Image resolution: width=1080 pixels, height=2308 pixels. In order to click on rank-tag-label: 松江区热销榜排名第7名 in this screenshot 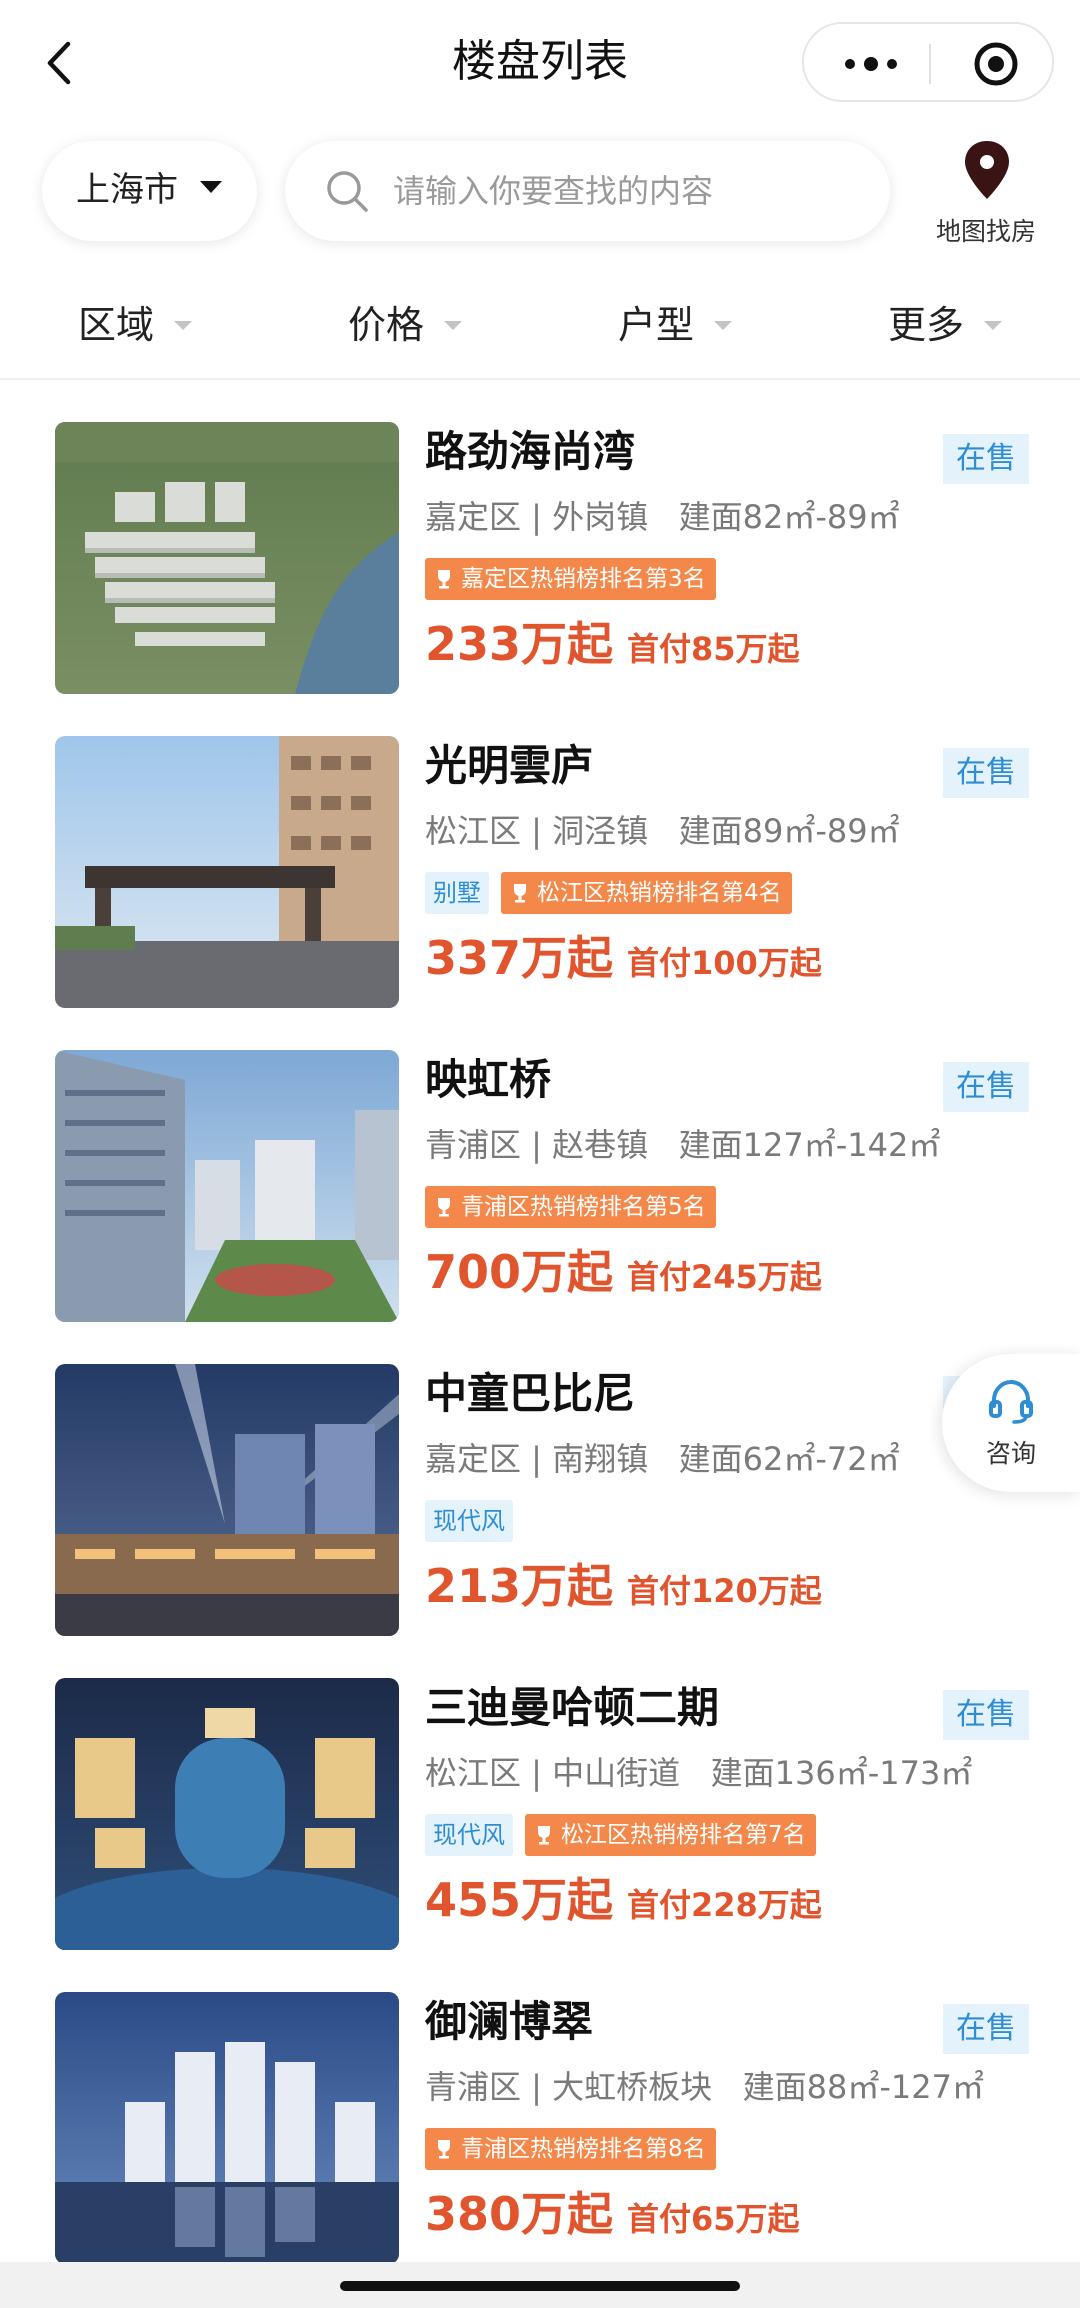, I will do `click(683, 1835)`.